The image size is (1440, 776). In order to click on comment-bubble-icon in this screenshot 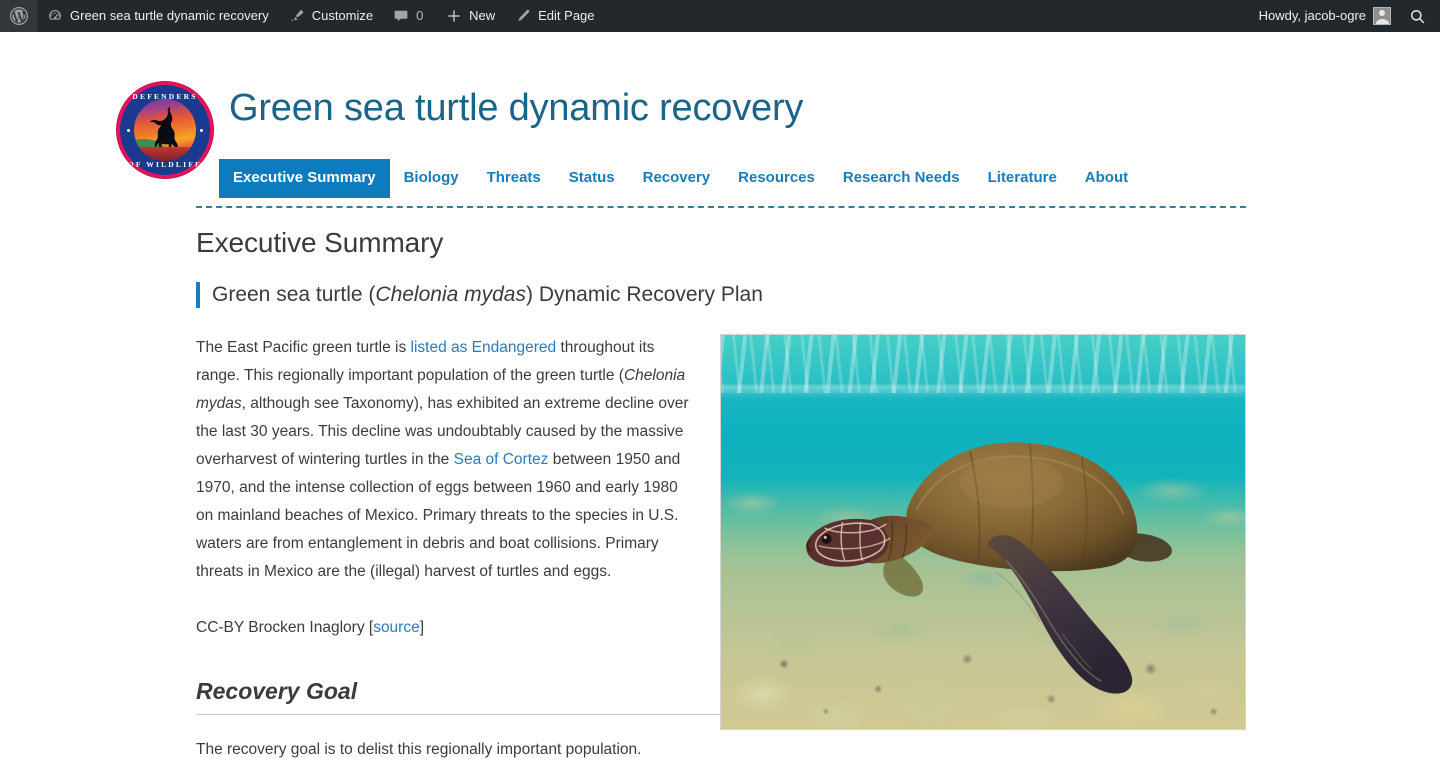, I will do `click(401, 16)`.